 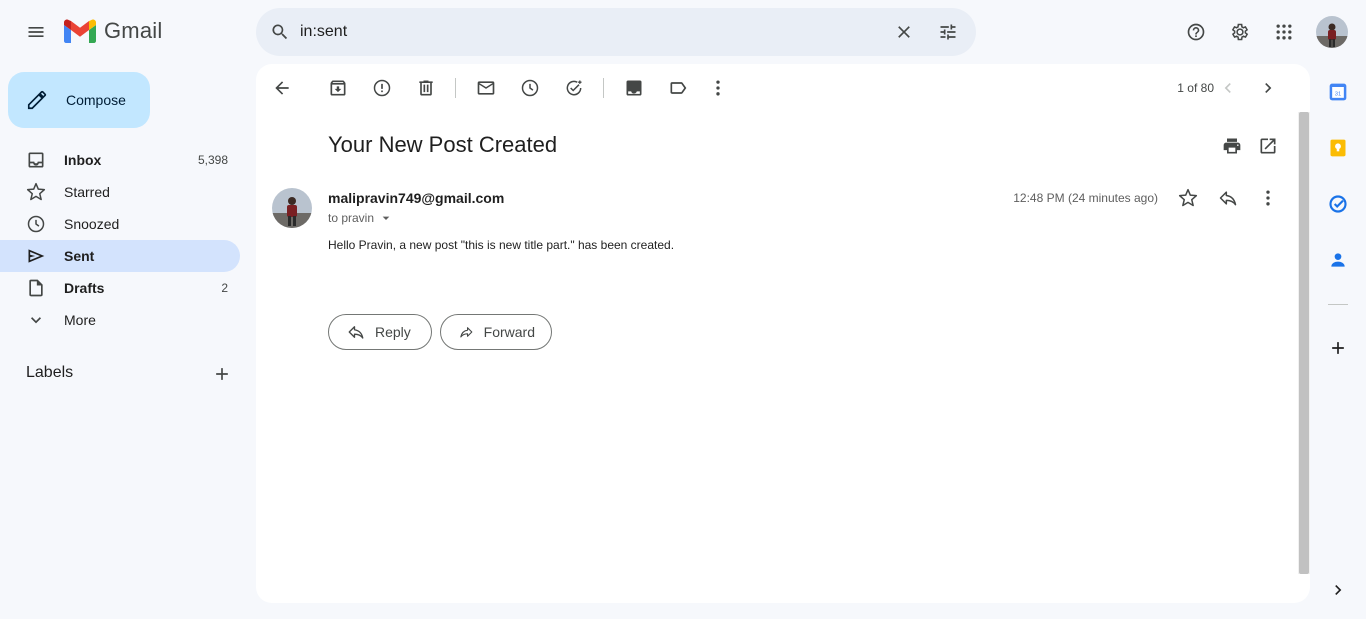 I want to click on search-icon, so click(x=280, y=32).